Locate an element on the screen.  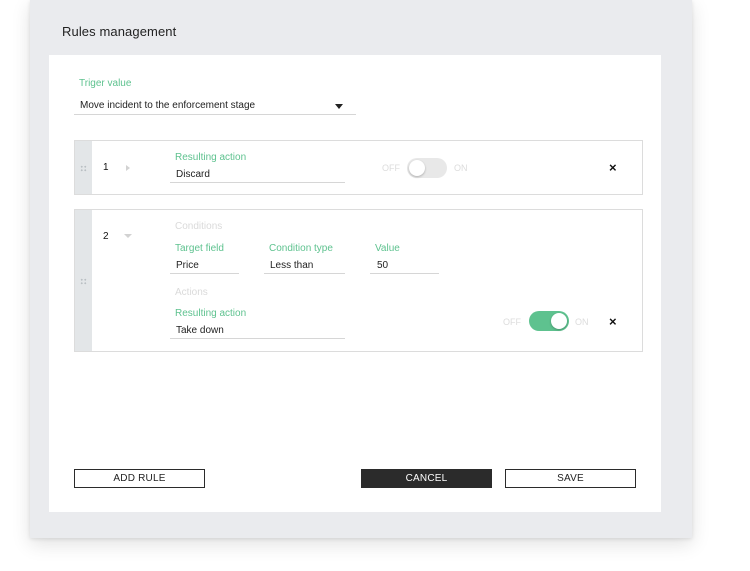
value-label: Value is located at coordinates (387, 248).